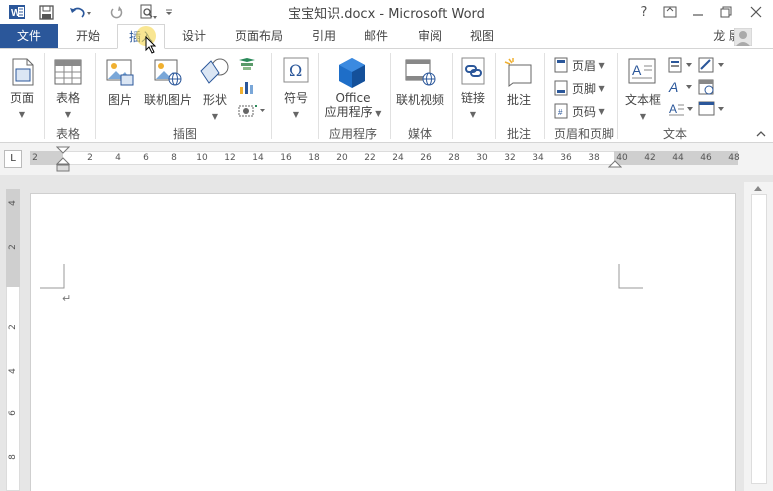 This screenshot has width=773, height=491. I want to click on tab-selector-button: L, so click(13, 159).